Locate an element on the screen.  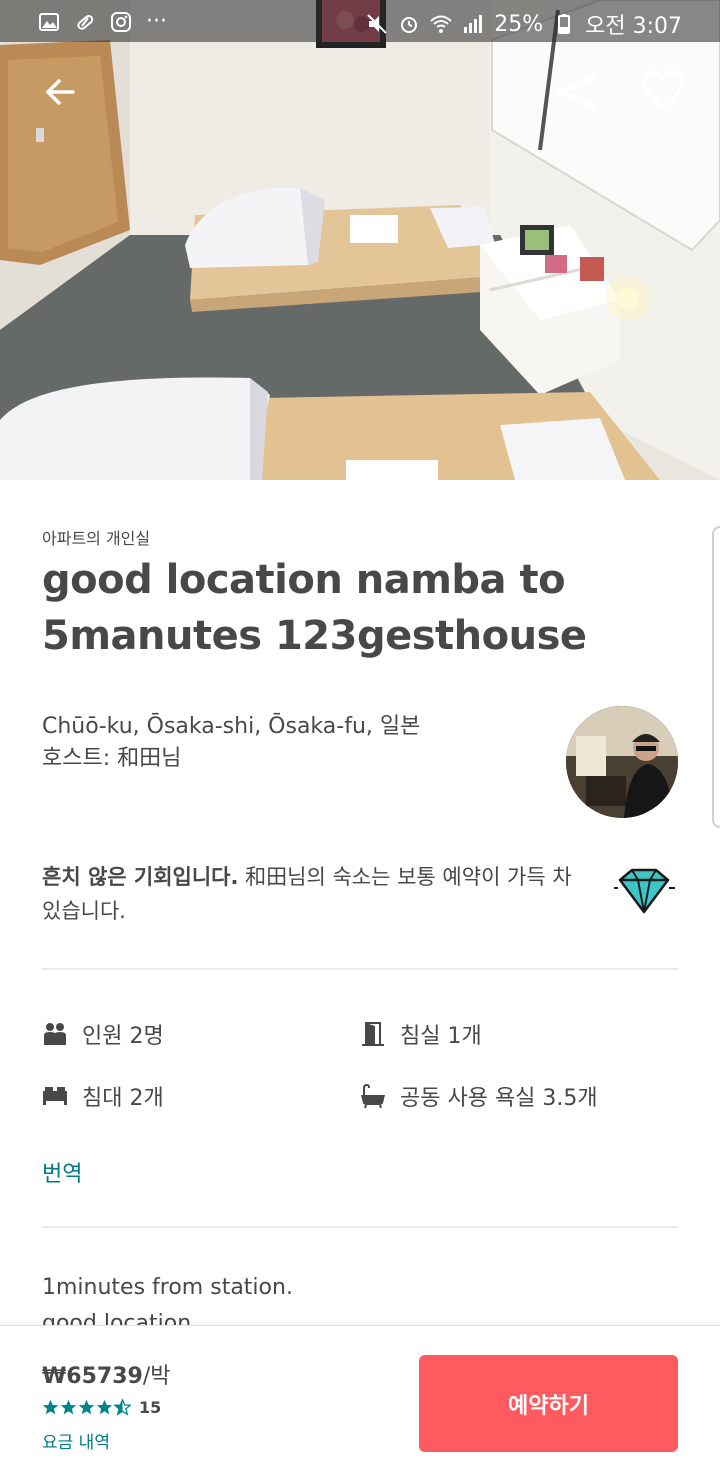
amenity-bedrooms: 침실 1개 is located at coordinates (421, 1034).